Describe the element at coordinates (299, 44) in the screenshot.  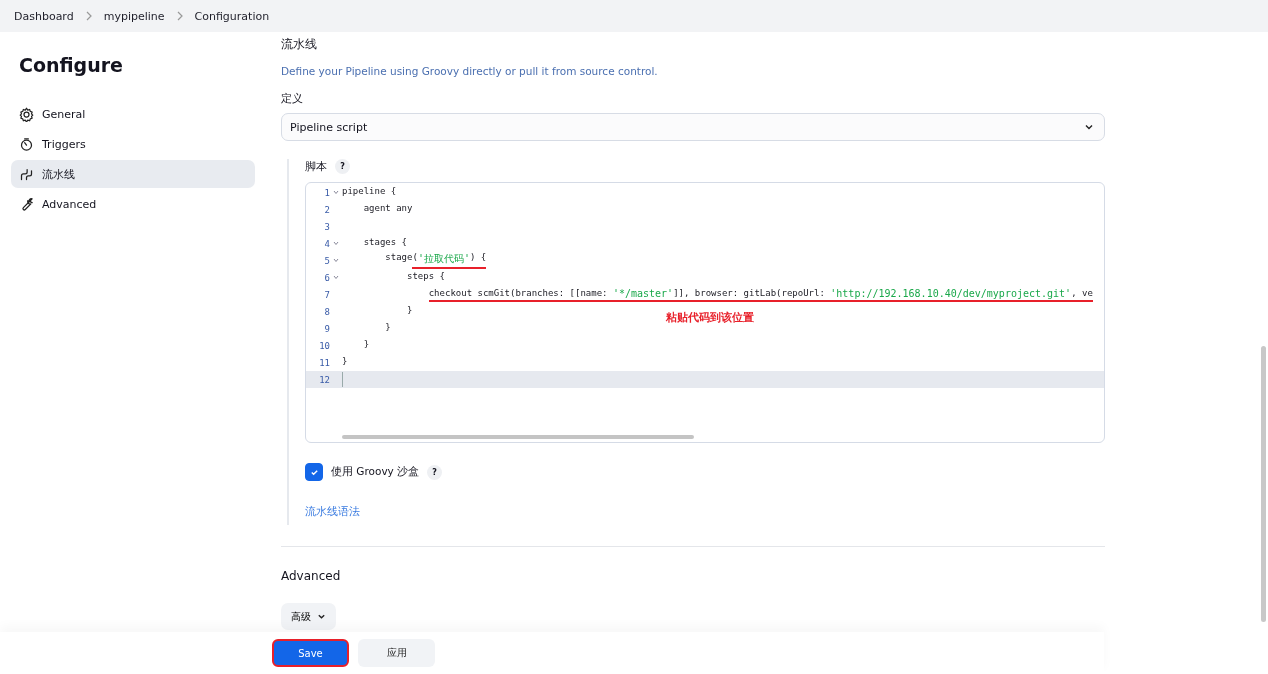
I see `section-title: 流水线` at that location.